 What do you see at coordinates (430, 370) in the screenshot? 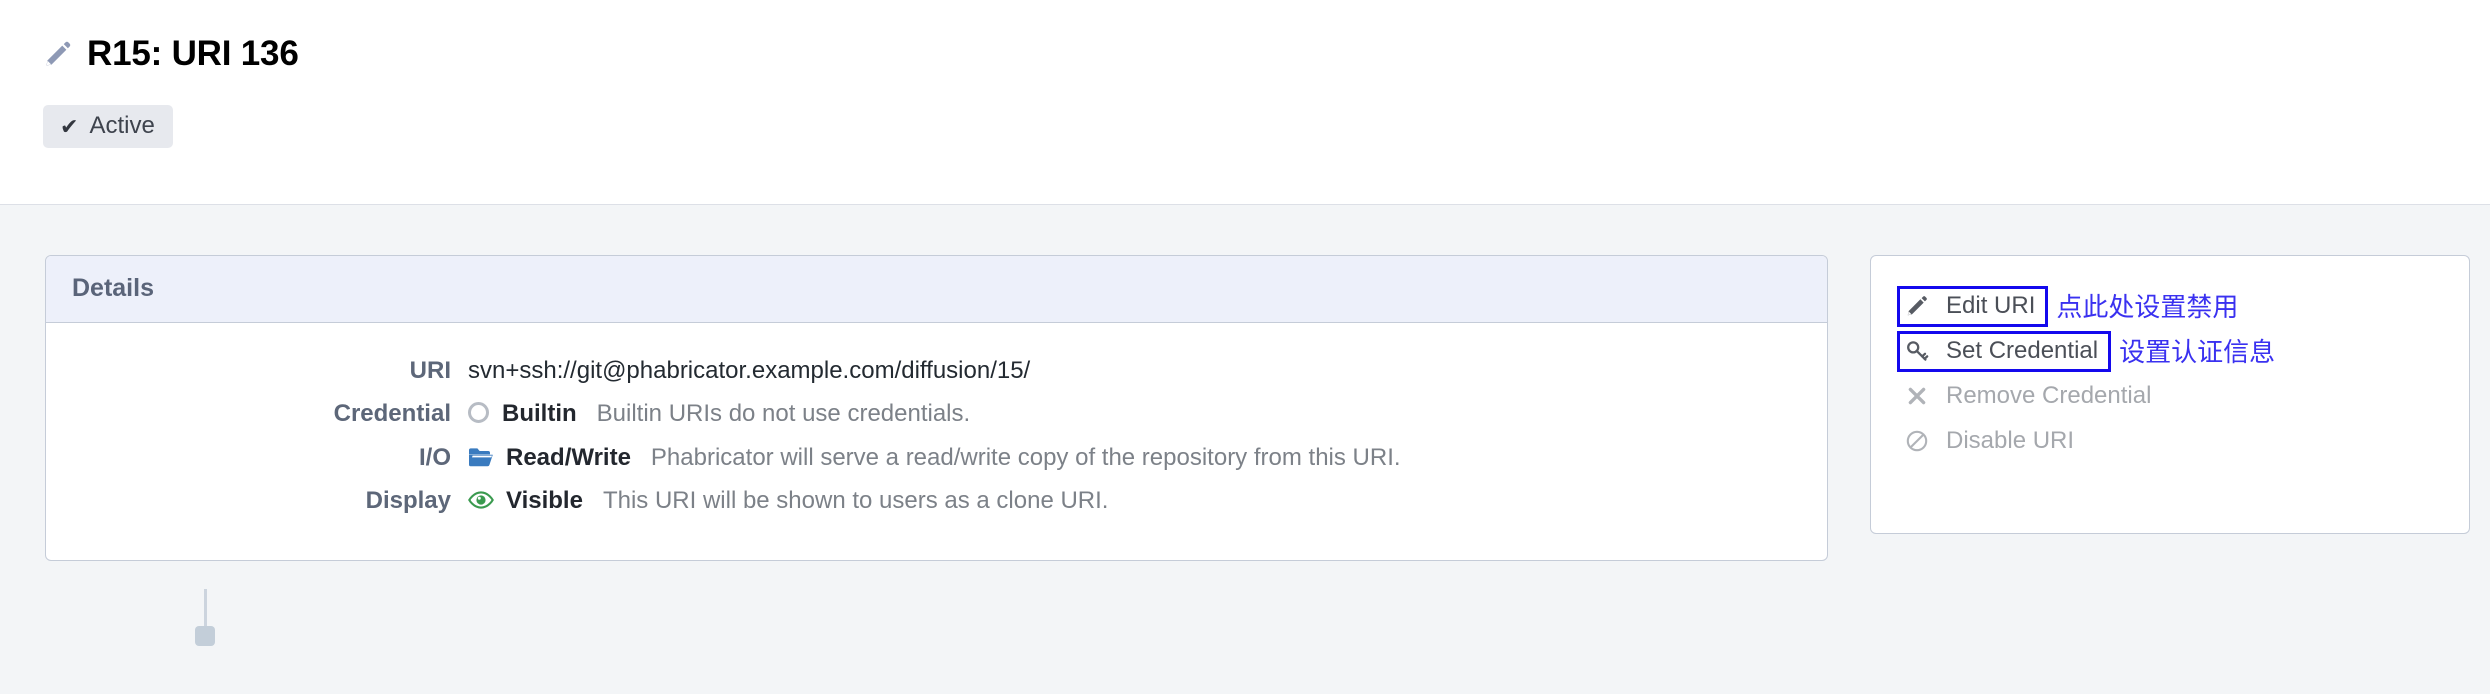
I see `detail-label-uri: URI` at bounding box center [430, 370].